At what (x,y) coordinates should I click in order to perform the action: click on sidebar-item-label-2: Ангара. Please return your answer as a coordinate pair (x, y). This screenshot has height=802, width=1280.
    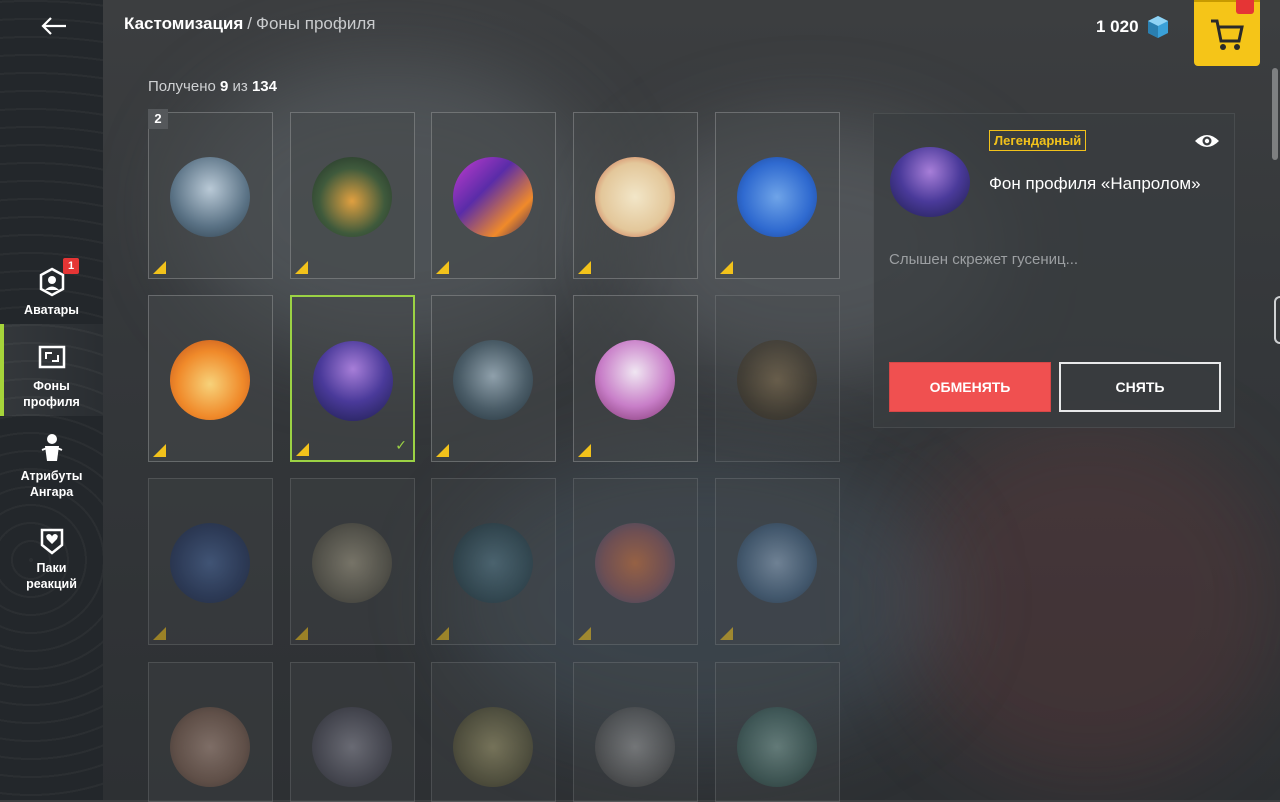
    Looking at the image, I should click on (51, 492).